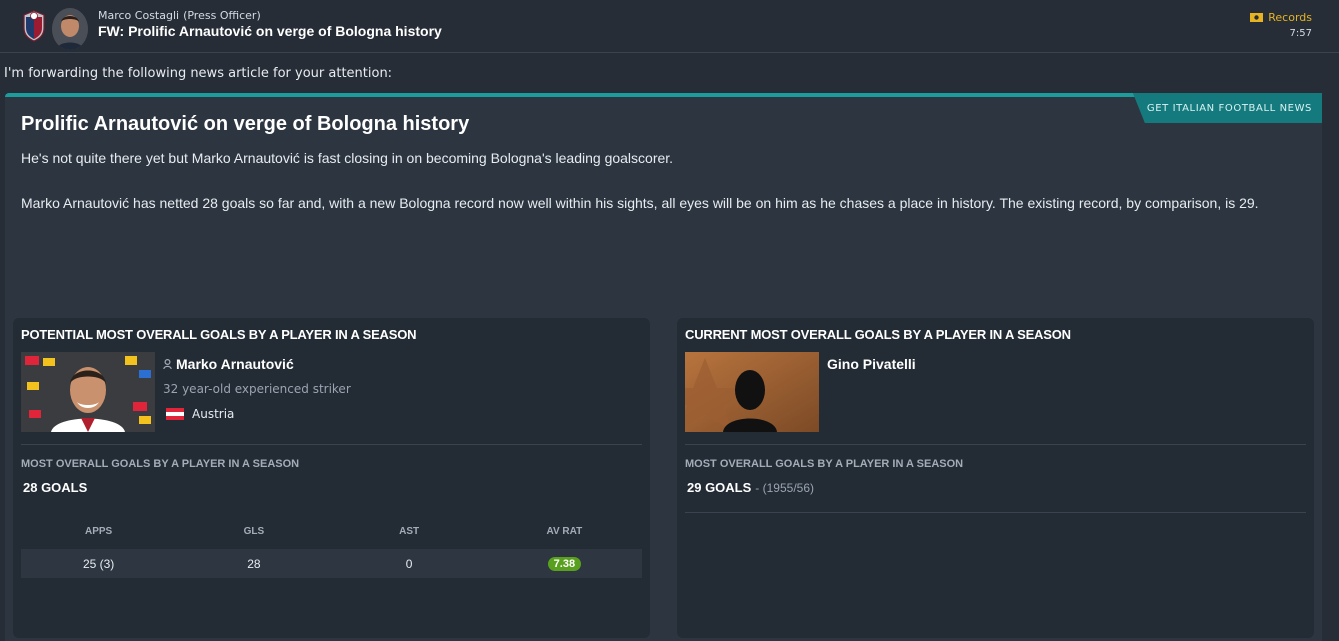 This screenshot has width=1339, height=641. What do you see at coordinates (179, 15) in the screenshot?
I see `sender-line: Marco Costagli (Press Officer)` at bounding box center [179, 15].